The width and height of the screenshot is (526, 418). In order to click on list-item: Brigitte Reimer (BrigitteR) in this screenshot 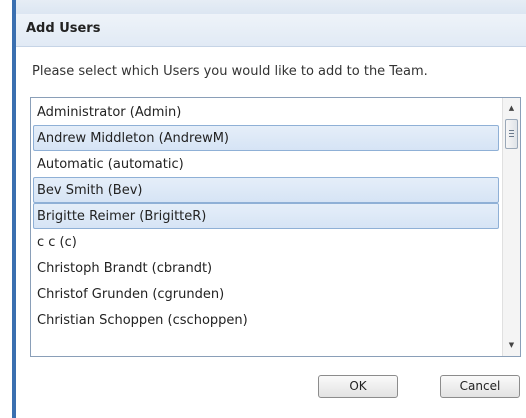, I will do `click(266, 216)`.